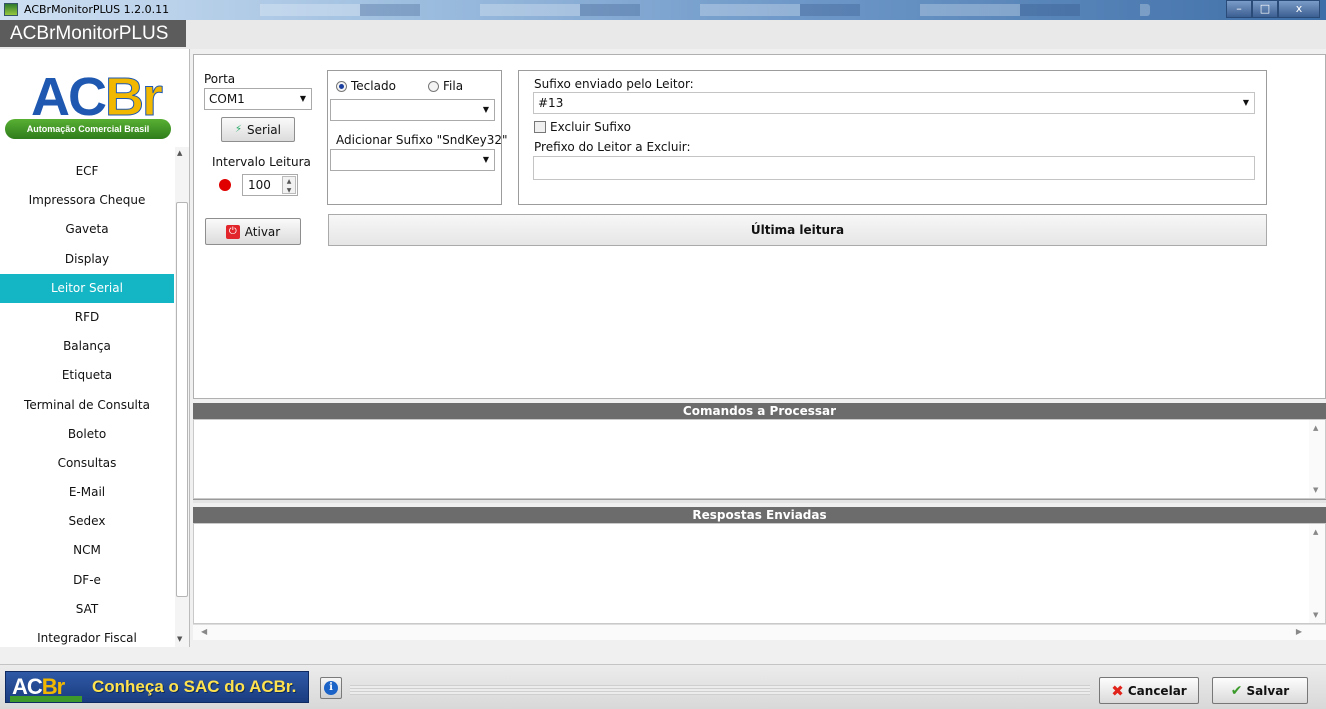  Describe the element at coordinates (675, 10) in the screenshot. I see `taskbar-tabs` at that location.